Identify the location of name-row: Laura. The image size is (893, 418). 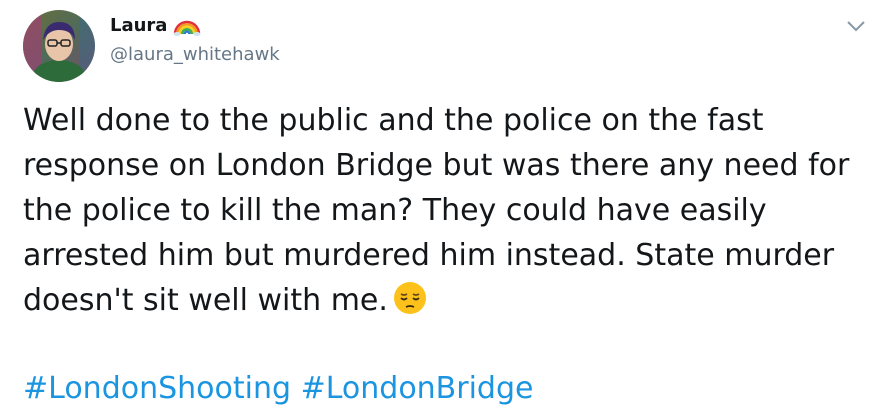
(155, 25).